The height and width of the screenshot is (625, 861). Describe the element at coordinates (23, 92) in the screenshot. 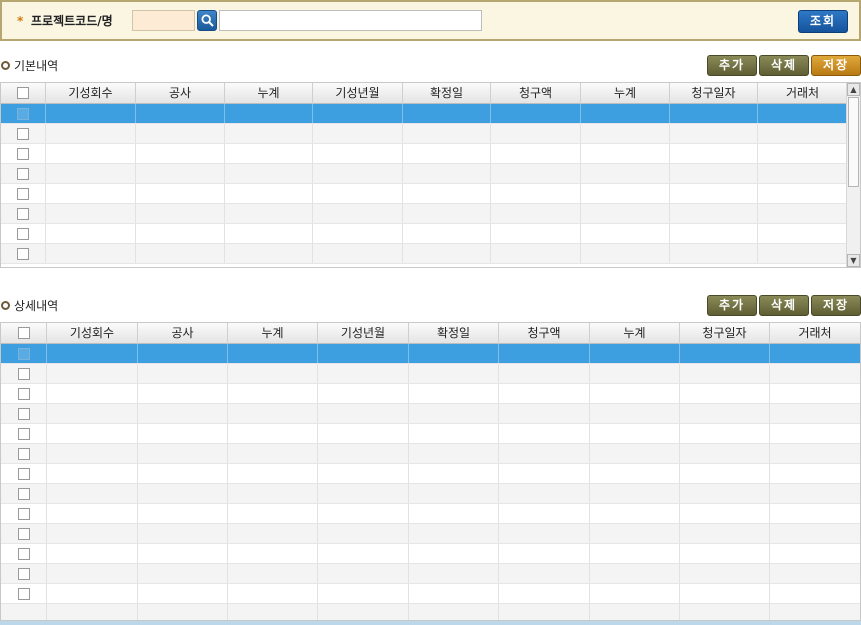

I see `select-all-checkbox` at that location.